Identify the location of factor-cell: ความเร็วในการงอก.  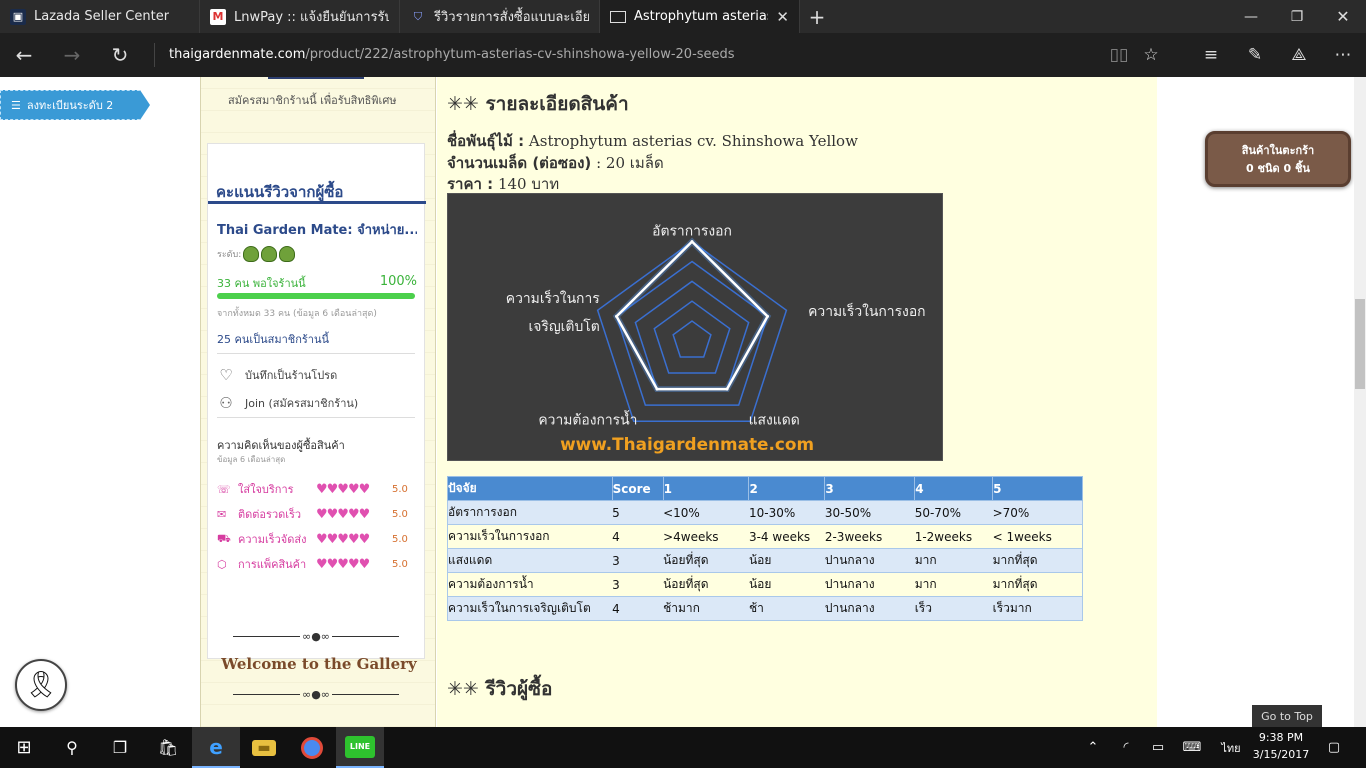
(530, 536).